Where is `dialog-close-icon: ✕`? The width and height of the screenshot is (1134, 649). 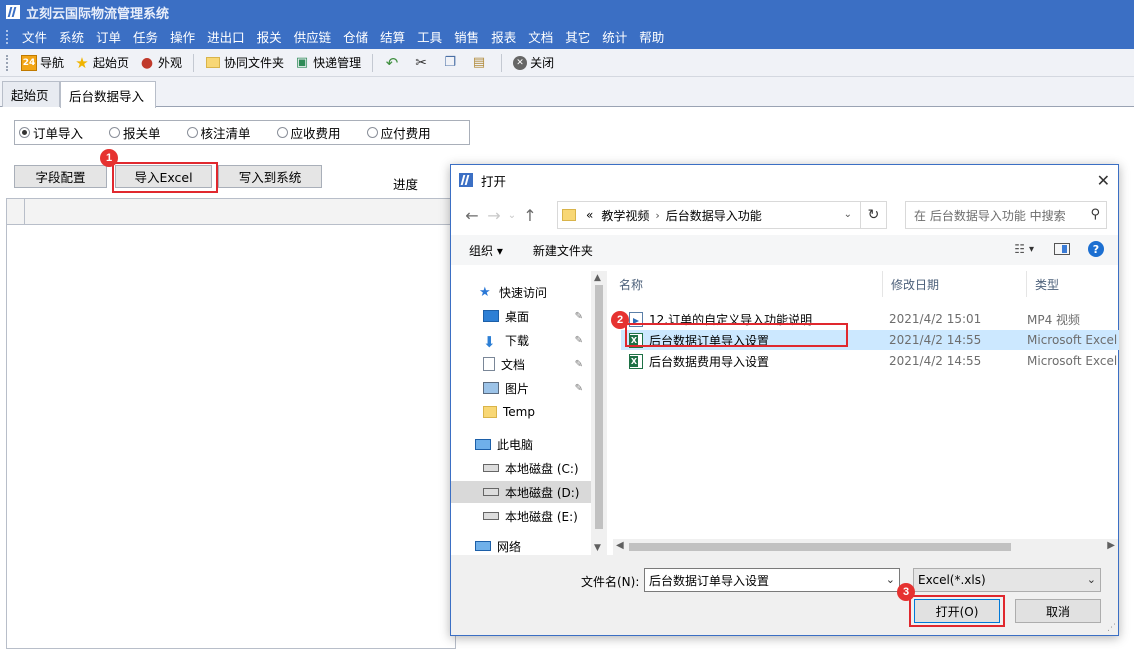
dialog-close-icon: ✕ is located at coordinates (1103, 180).